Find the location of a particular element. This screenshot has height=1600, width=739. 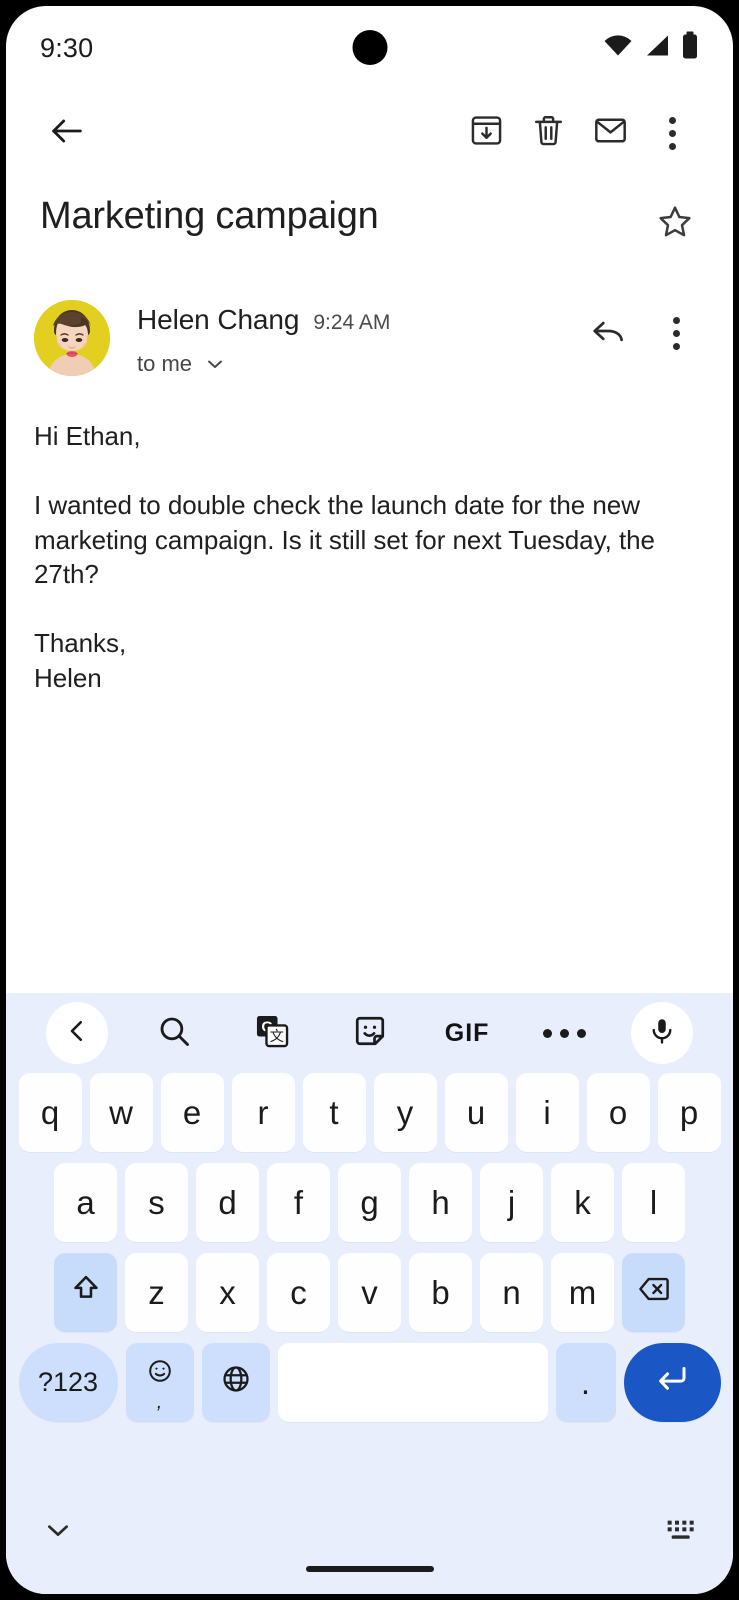

space-key is located at coordinates (412, 1382).